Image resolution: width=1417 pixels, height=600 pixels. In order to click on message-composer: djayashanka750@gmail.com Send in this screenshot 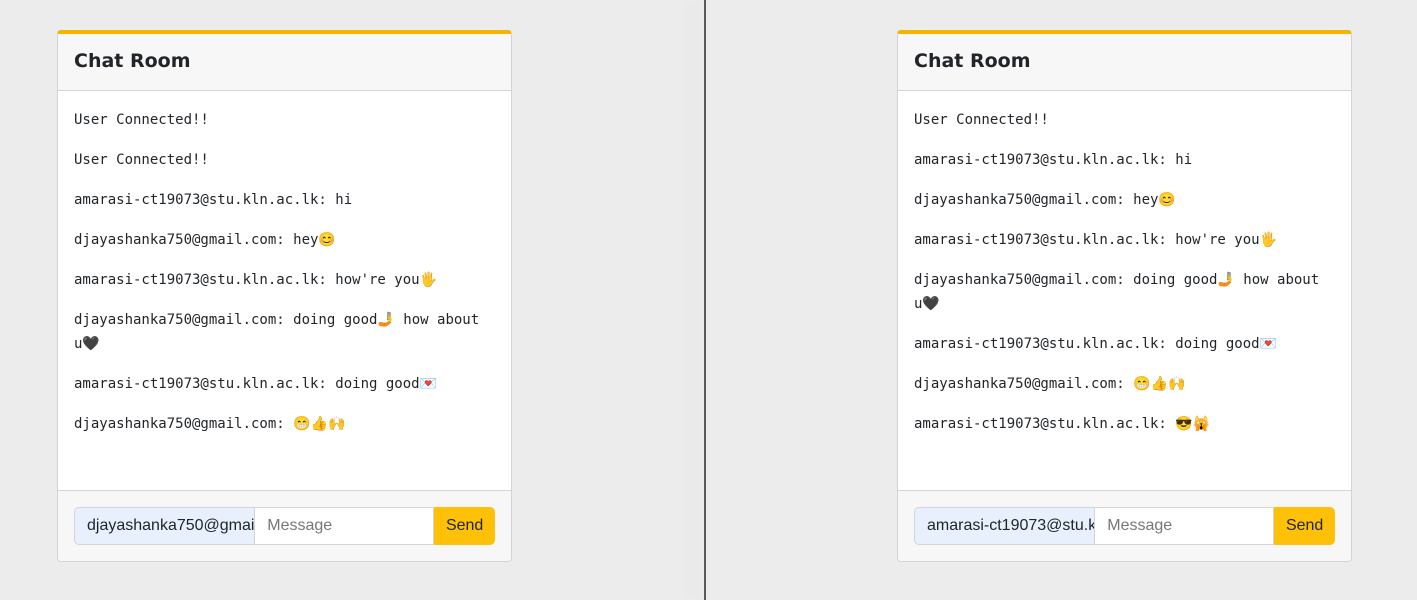, I will do `click(284, 525)`.